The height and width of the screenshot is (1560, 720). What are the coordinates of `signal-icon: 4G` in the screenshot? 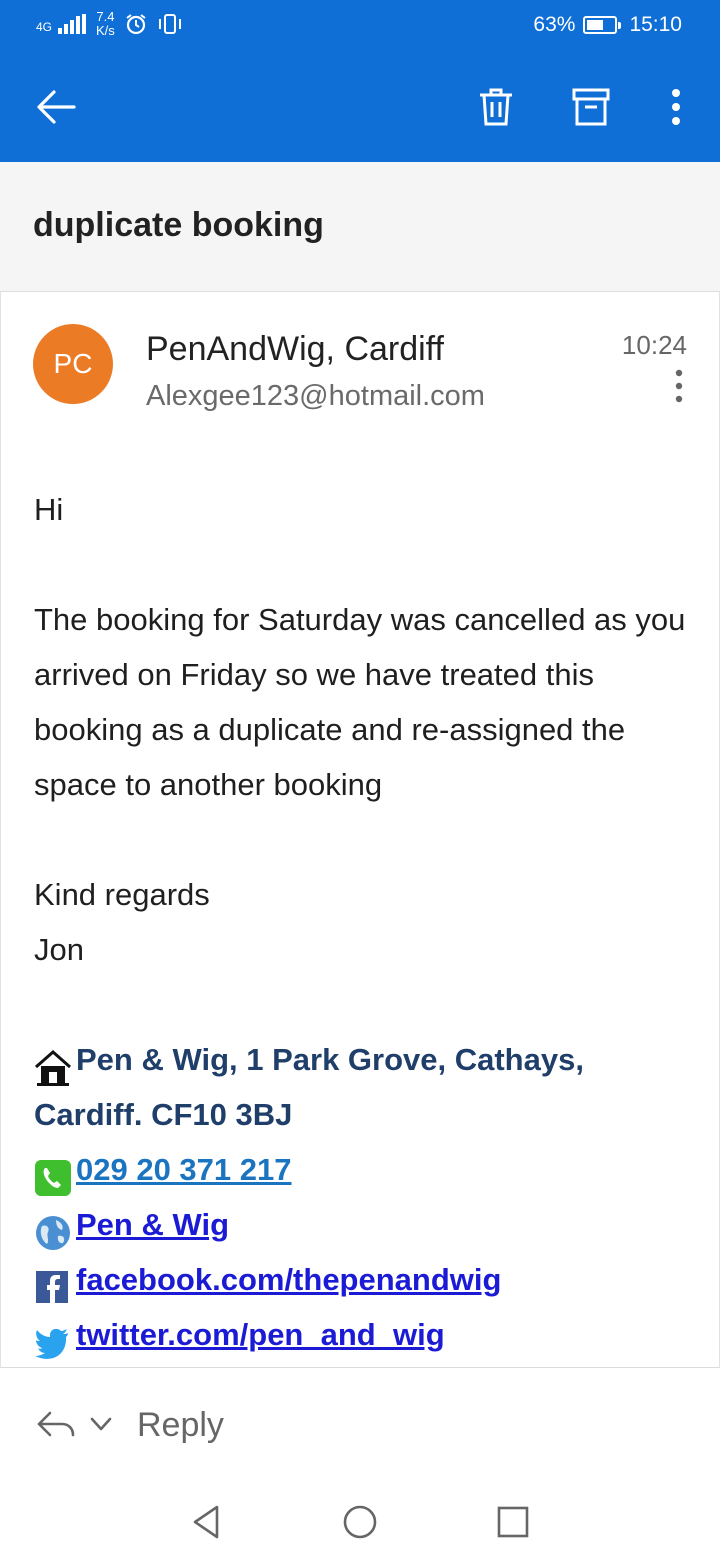 It's located at (61, 24).